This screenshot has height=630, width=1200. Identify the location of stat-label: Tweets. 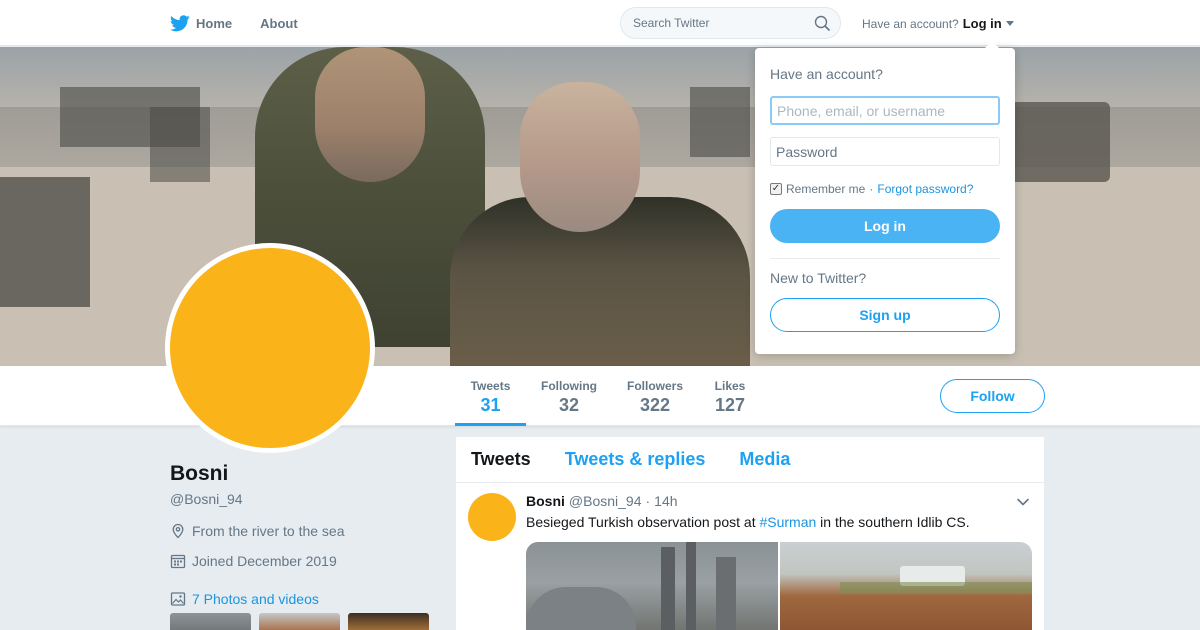
(490, 386).